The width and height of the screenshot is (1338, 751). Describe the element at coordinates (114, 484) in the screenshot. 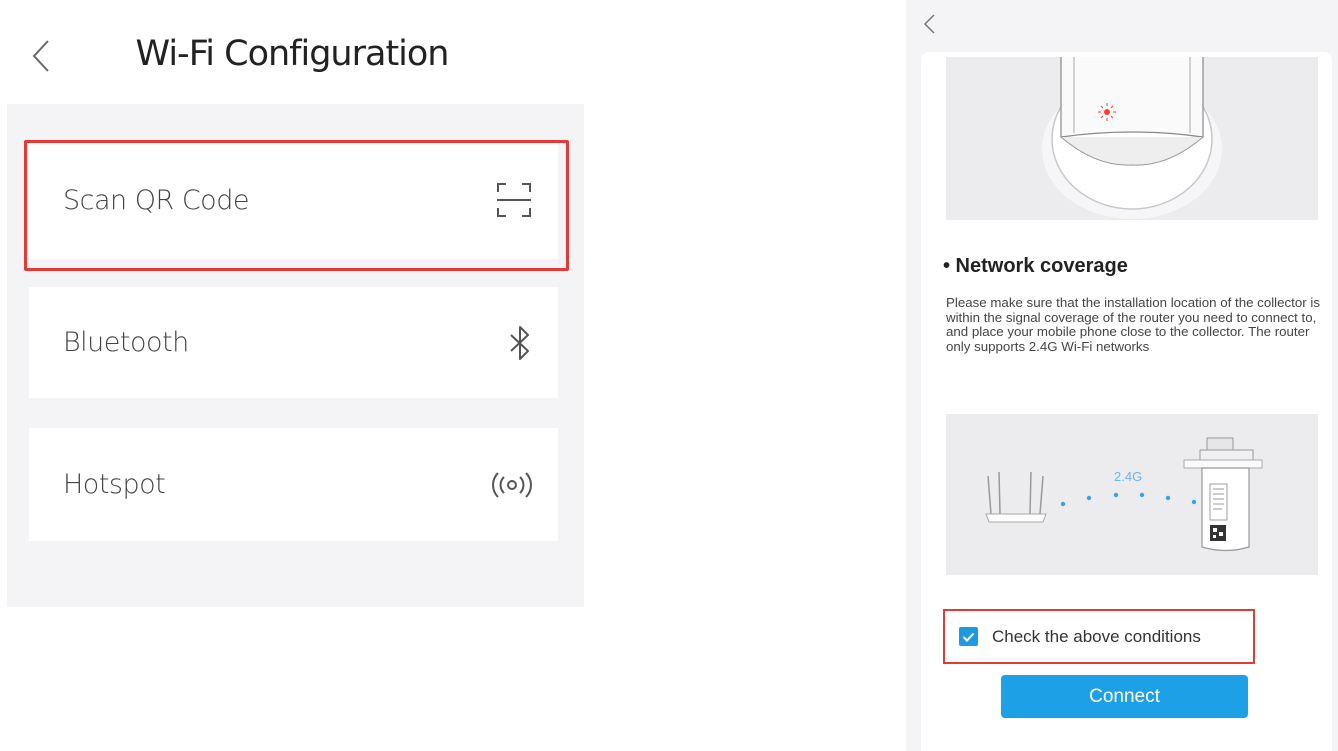

I see `option-label: Hotspot` at that location.